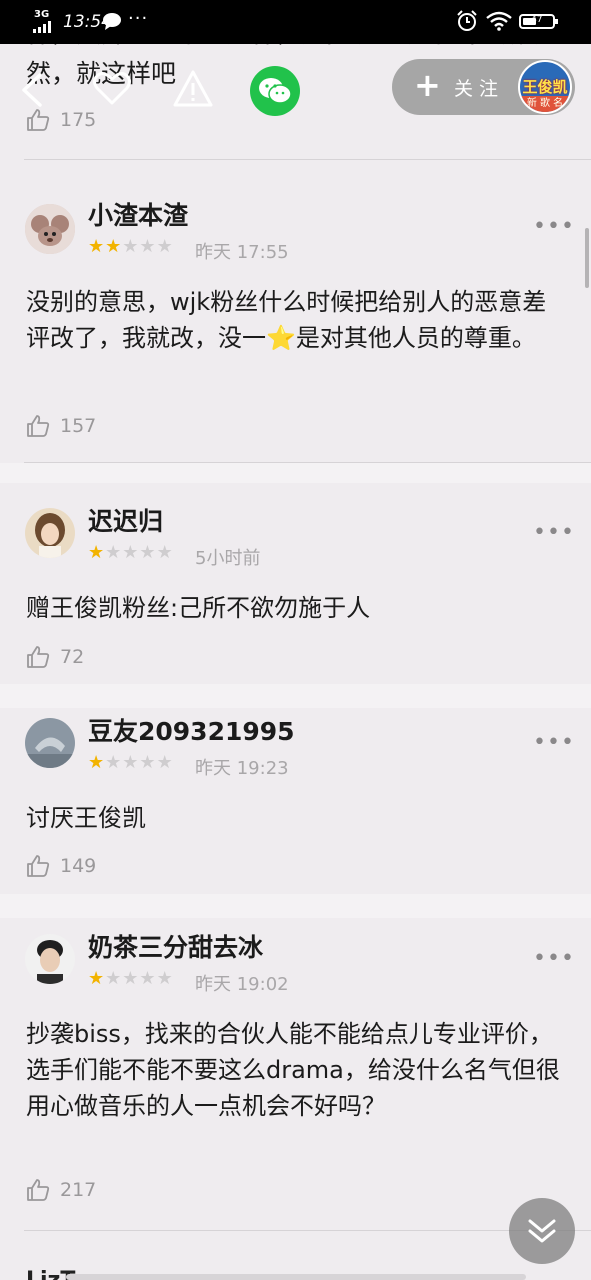  I want to click on double-chevron-down-icon, so click(542, 1231).